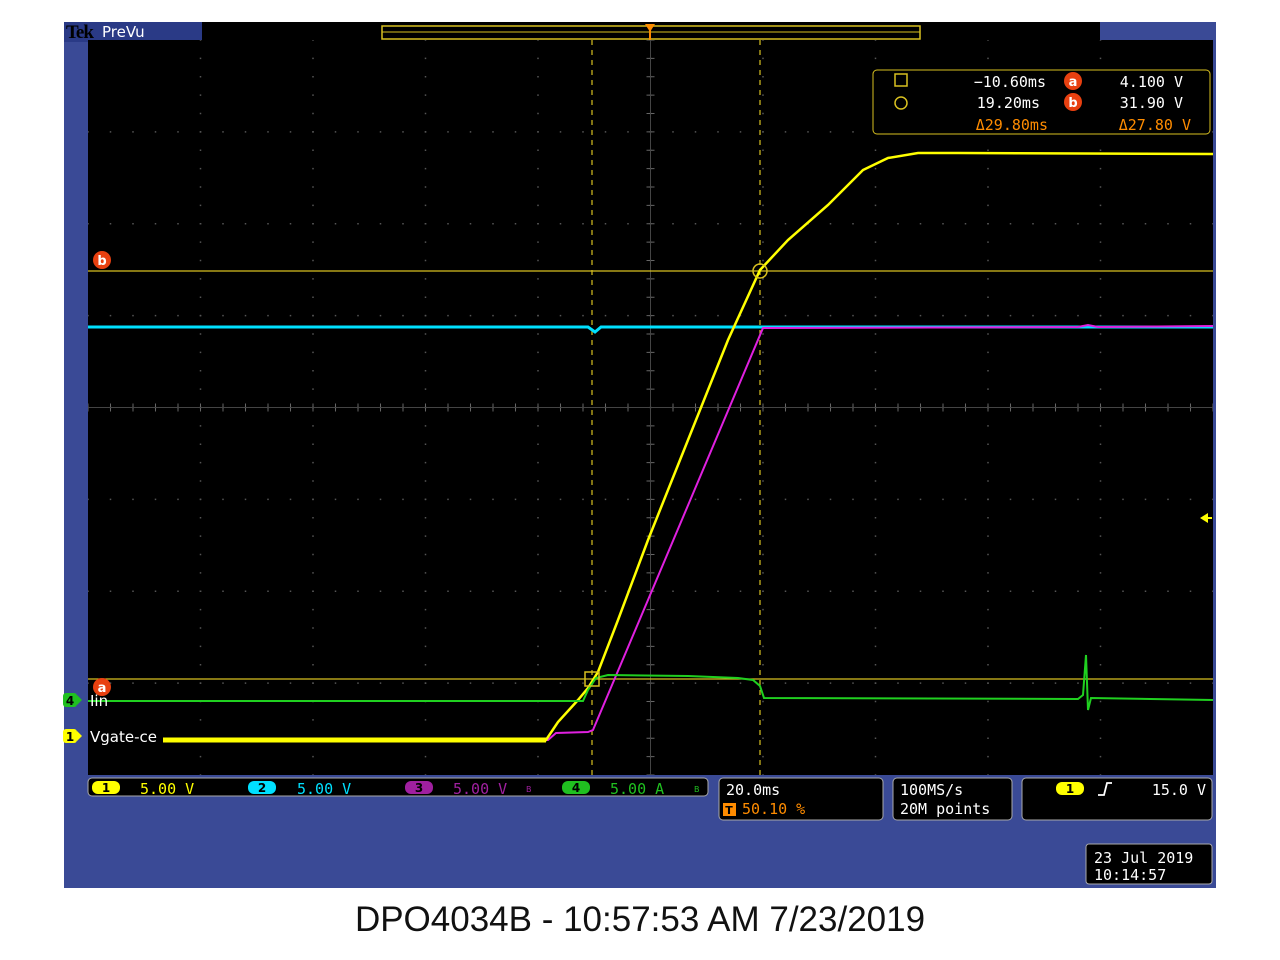 This screenshot has height=960, width=1280. Describe the element at coordinates (529, 789) in the screenshot. I see `ch3-bandwidth-icon: B` at that location.